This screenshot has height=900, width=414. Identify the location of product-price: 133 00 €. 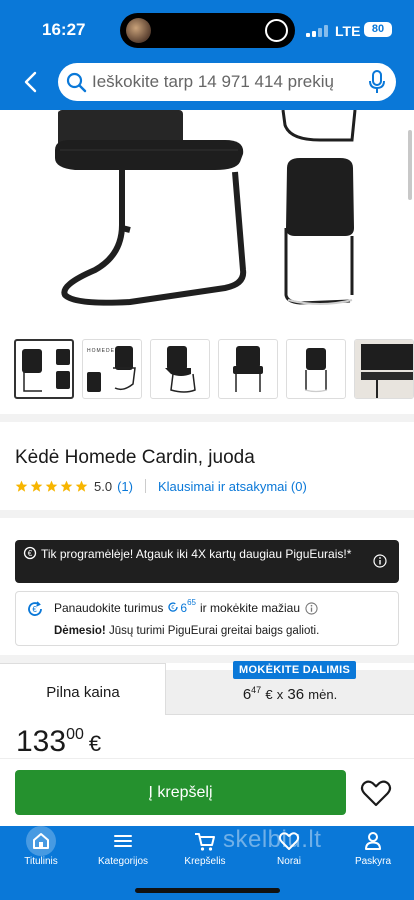
(58, 742).